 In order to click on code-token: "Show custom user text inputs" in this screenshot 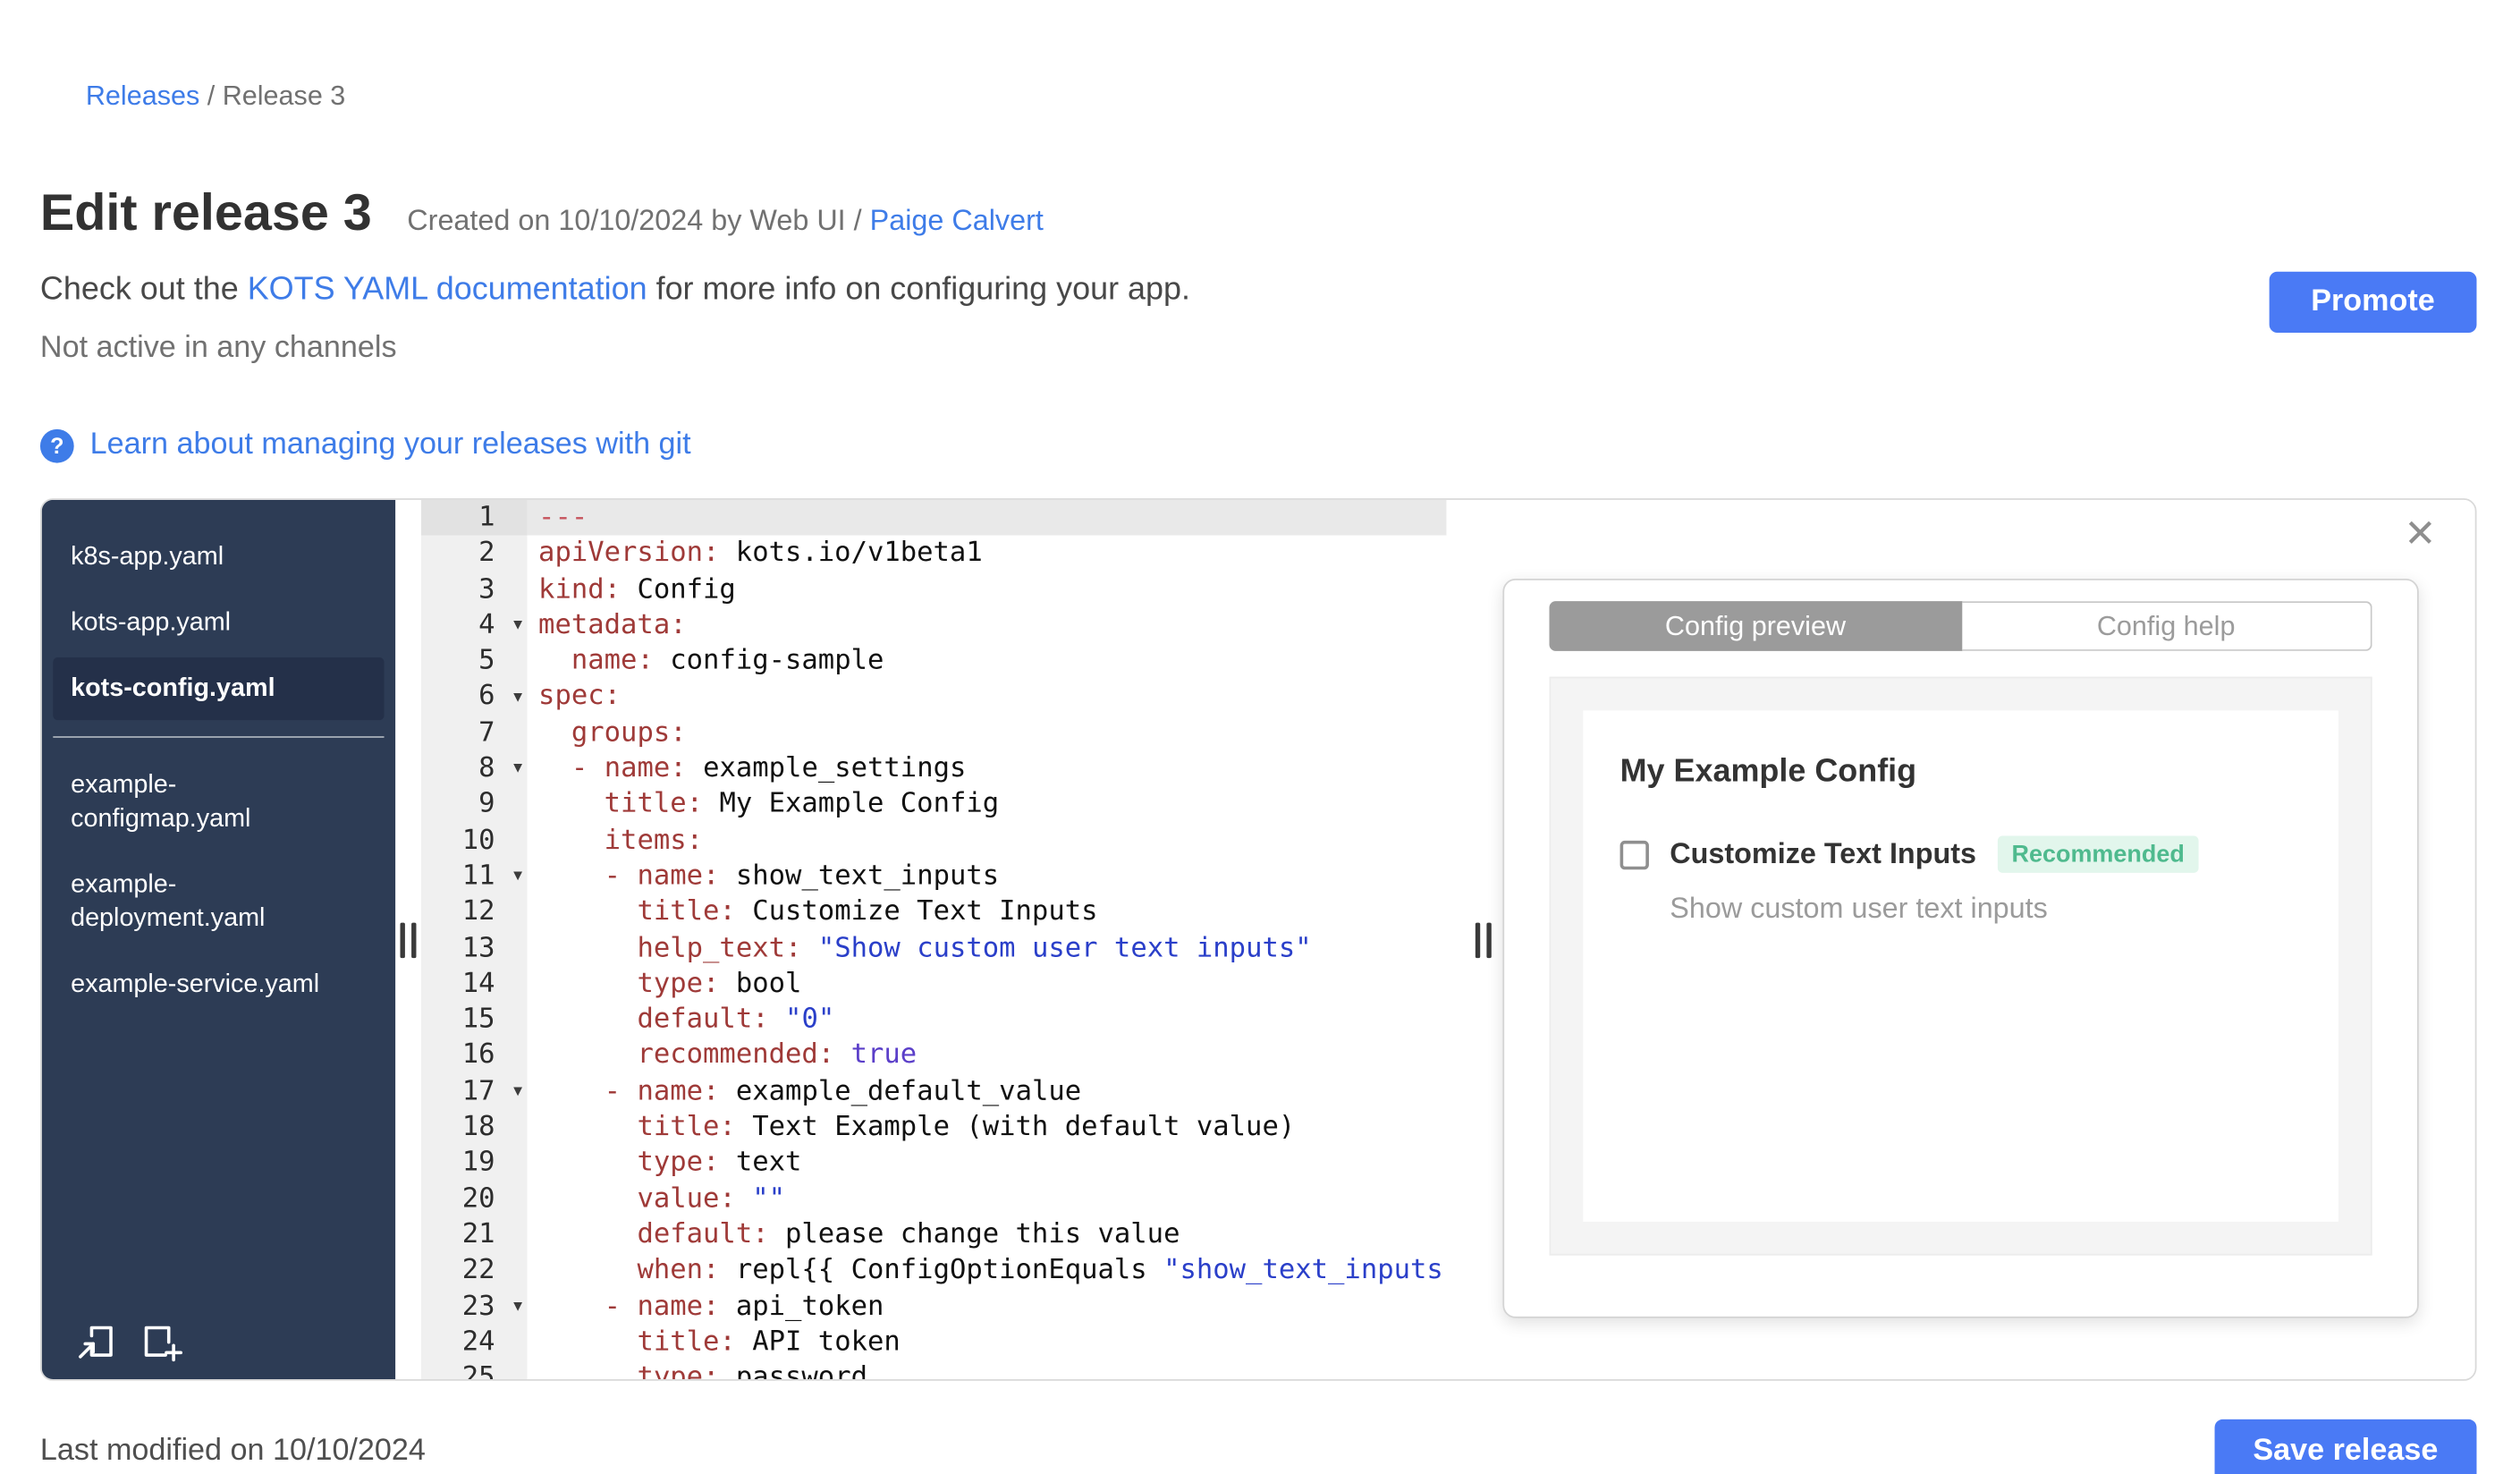, I will do `click(1064, 947)`.